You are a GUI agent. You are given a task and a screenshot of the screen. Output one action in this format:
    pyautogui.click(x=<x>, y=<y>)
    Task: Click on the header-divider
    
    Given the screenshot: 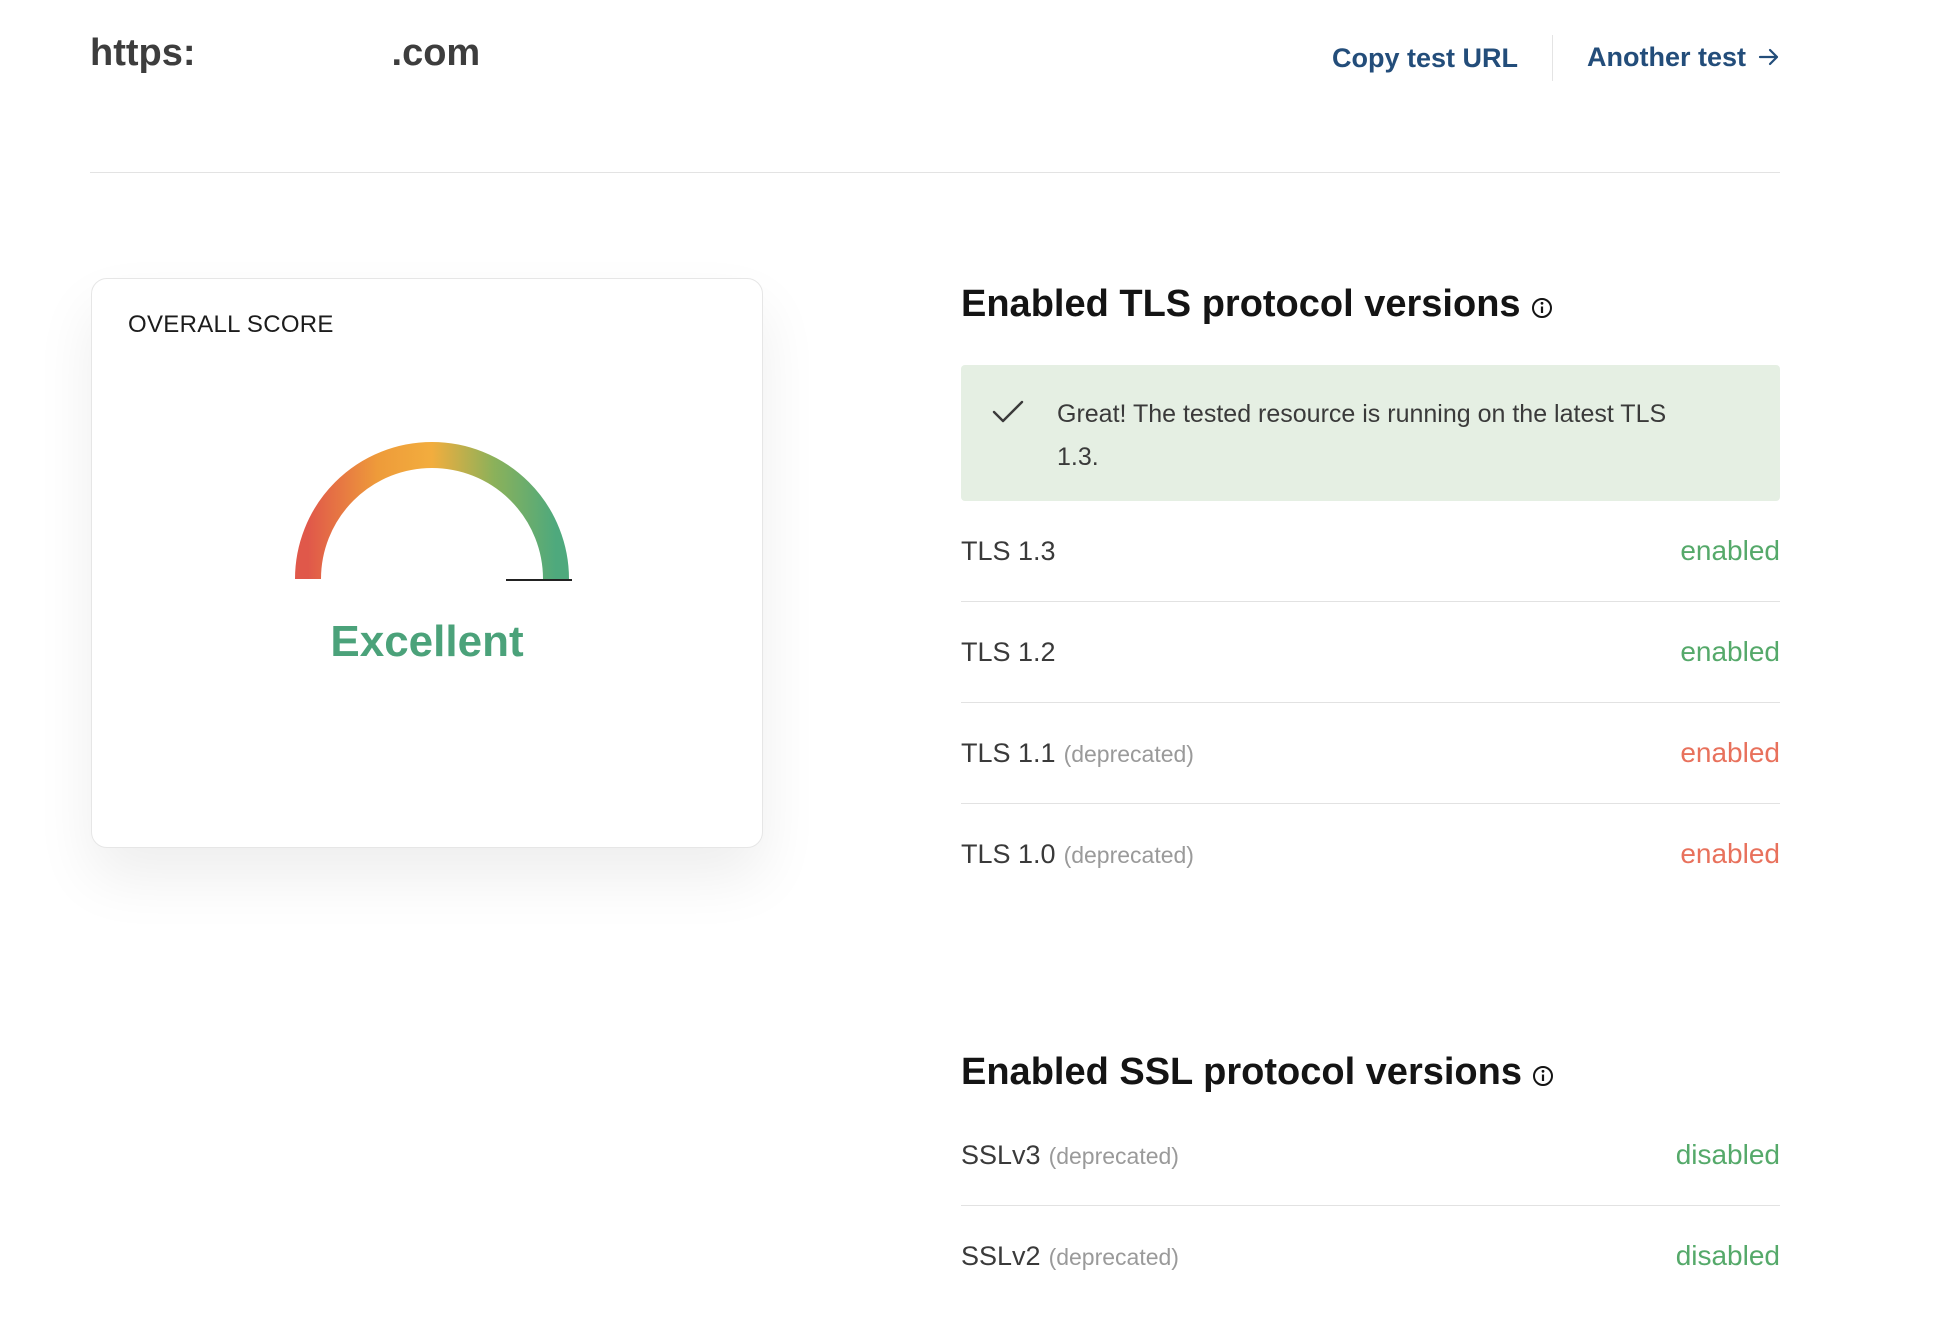 What is the action you would take?
    pyautogui.click(x=935, y=172)
    